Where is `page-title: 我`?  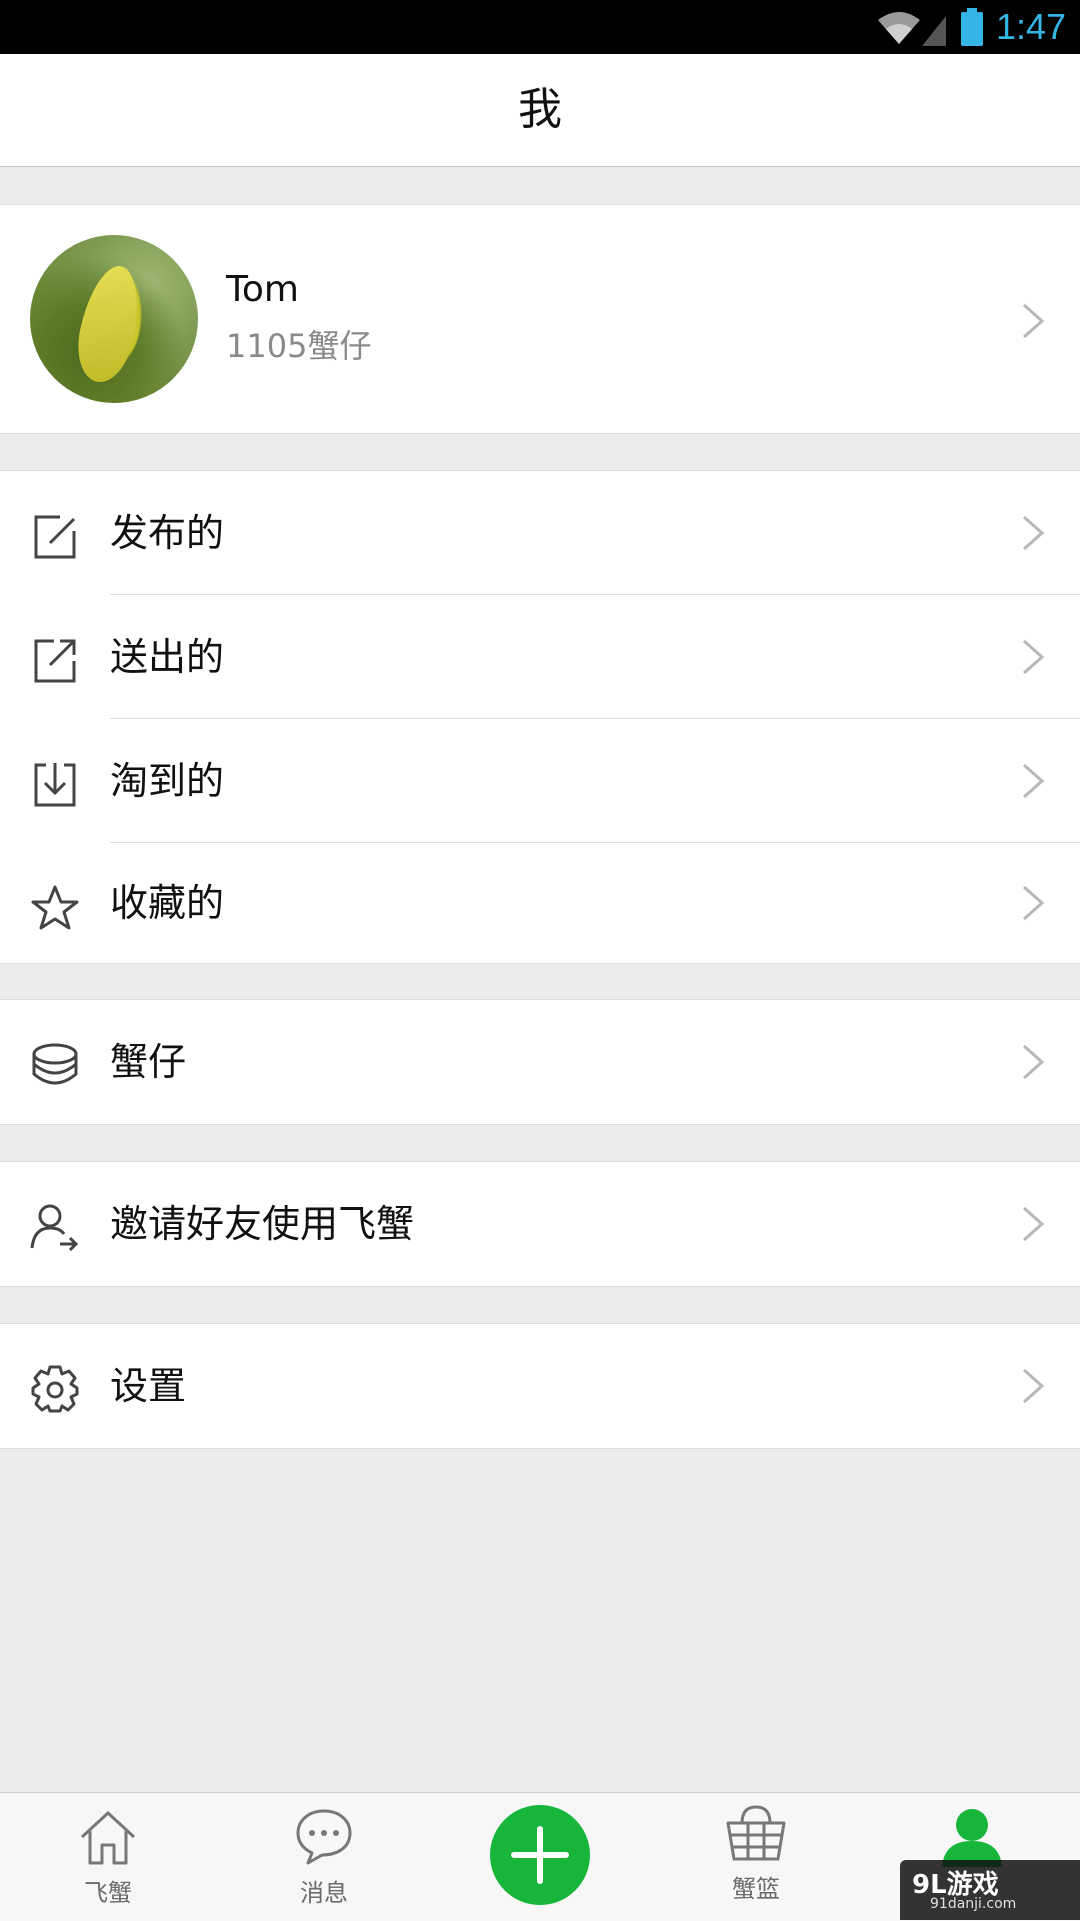 page-title: 我 is located at coordinates (540, 109).